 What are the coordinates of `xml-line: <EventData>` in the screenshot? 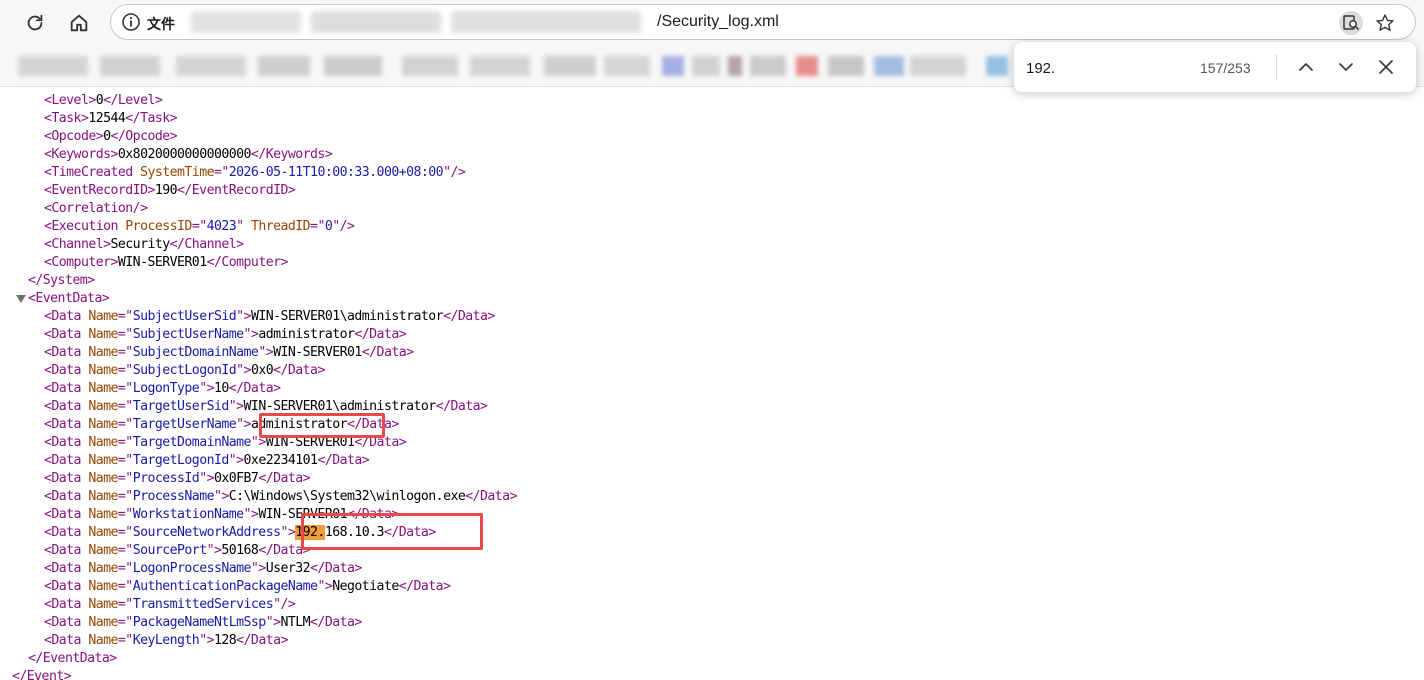 It's located at (69, 299).